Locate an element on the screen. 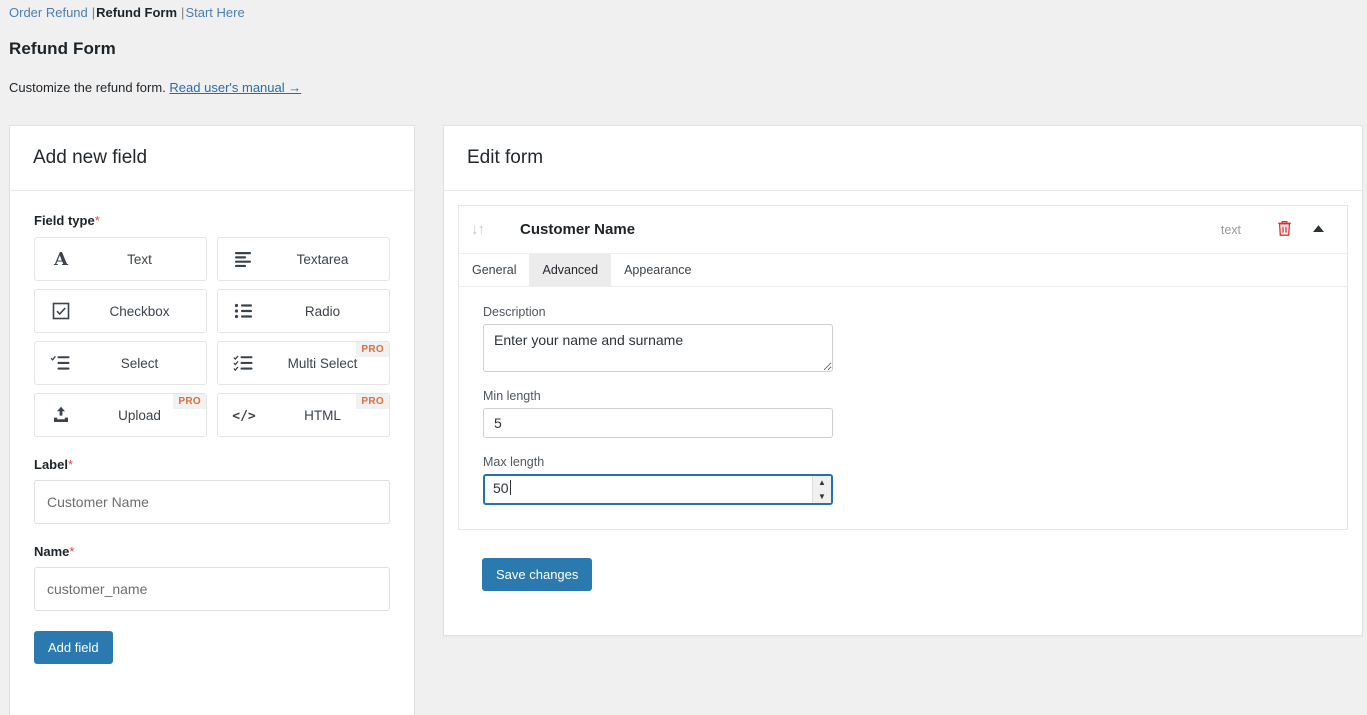 This screenshot has height=715, width=1367. field-type-multi-select: Multi Select PRO is located at coordinates (303, 363).